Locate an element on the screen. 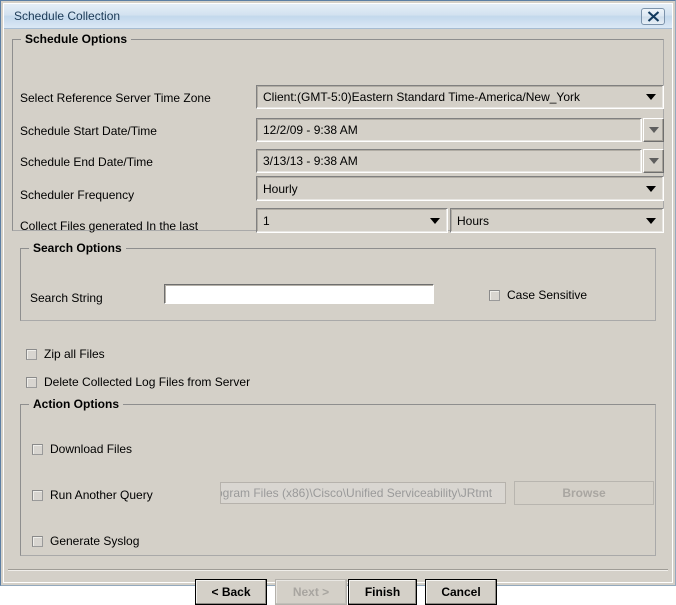  start-datetime-spinner is located at coordinates (653, 130).